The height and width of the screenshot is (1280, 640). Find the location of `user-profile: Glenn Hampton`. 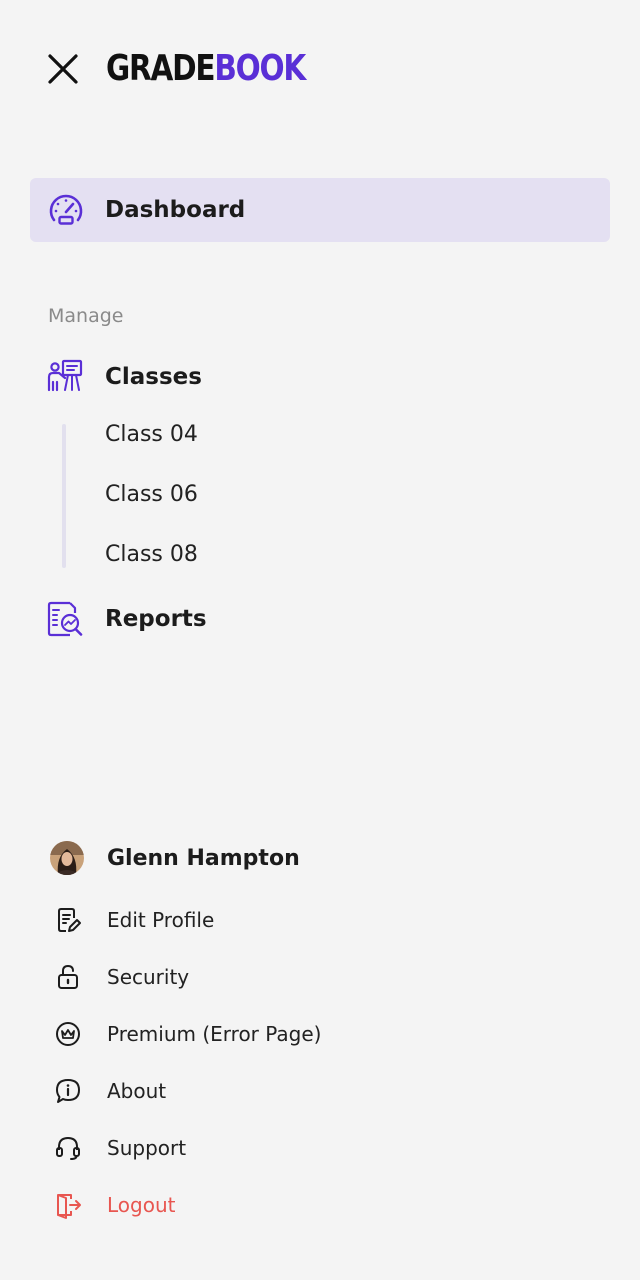

user-profile: Glenn Hampton is located at coordinates (175, 858).